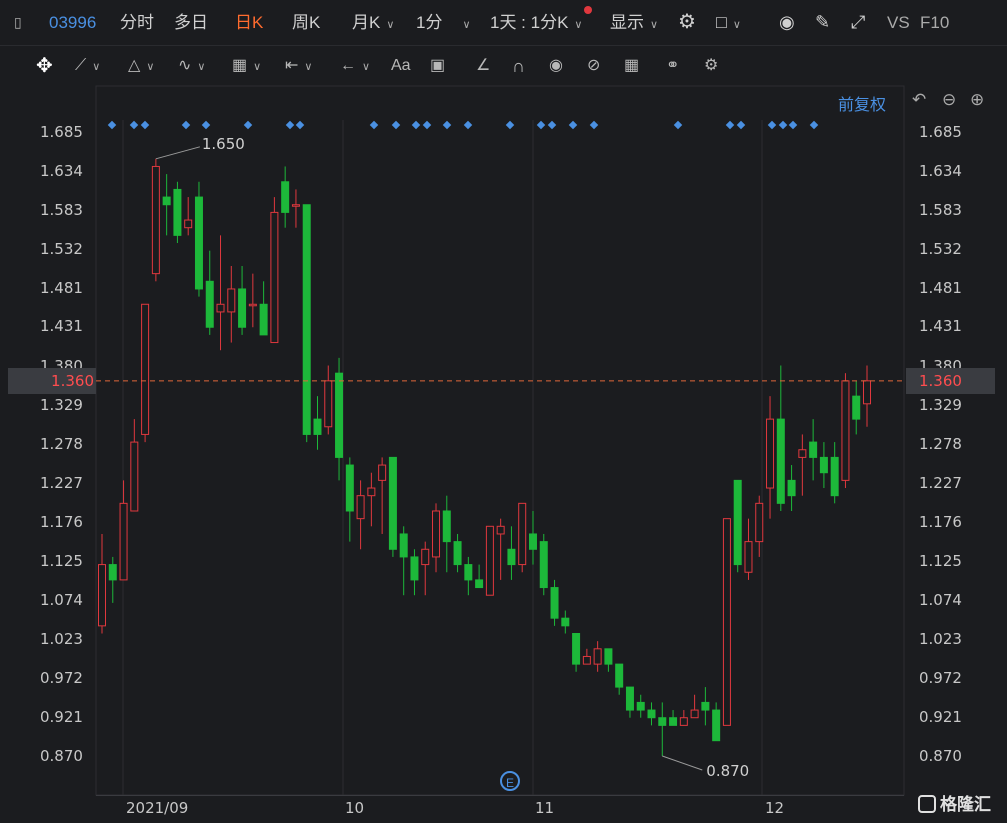 This screenshot has width=1007, height=823. What do you see at coordinates (52, 381) in the screenshot?
I see `current-price-tag-left: 1.360` at bounding box center [52, 381].